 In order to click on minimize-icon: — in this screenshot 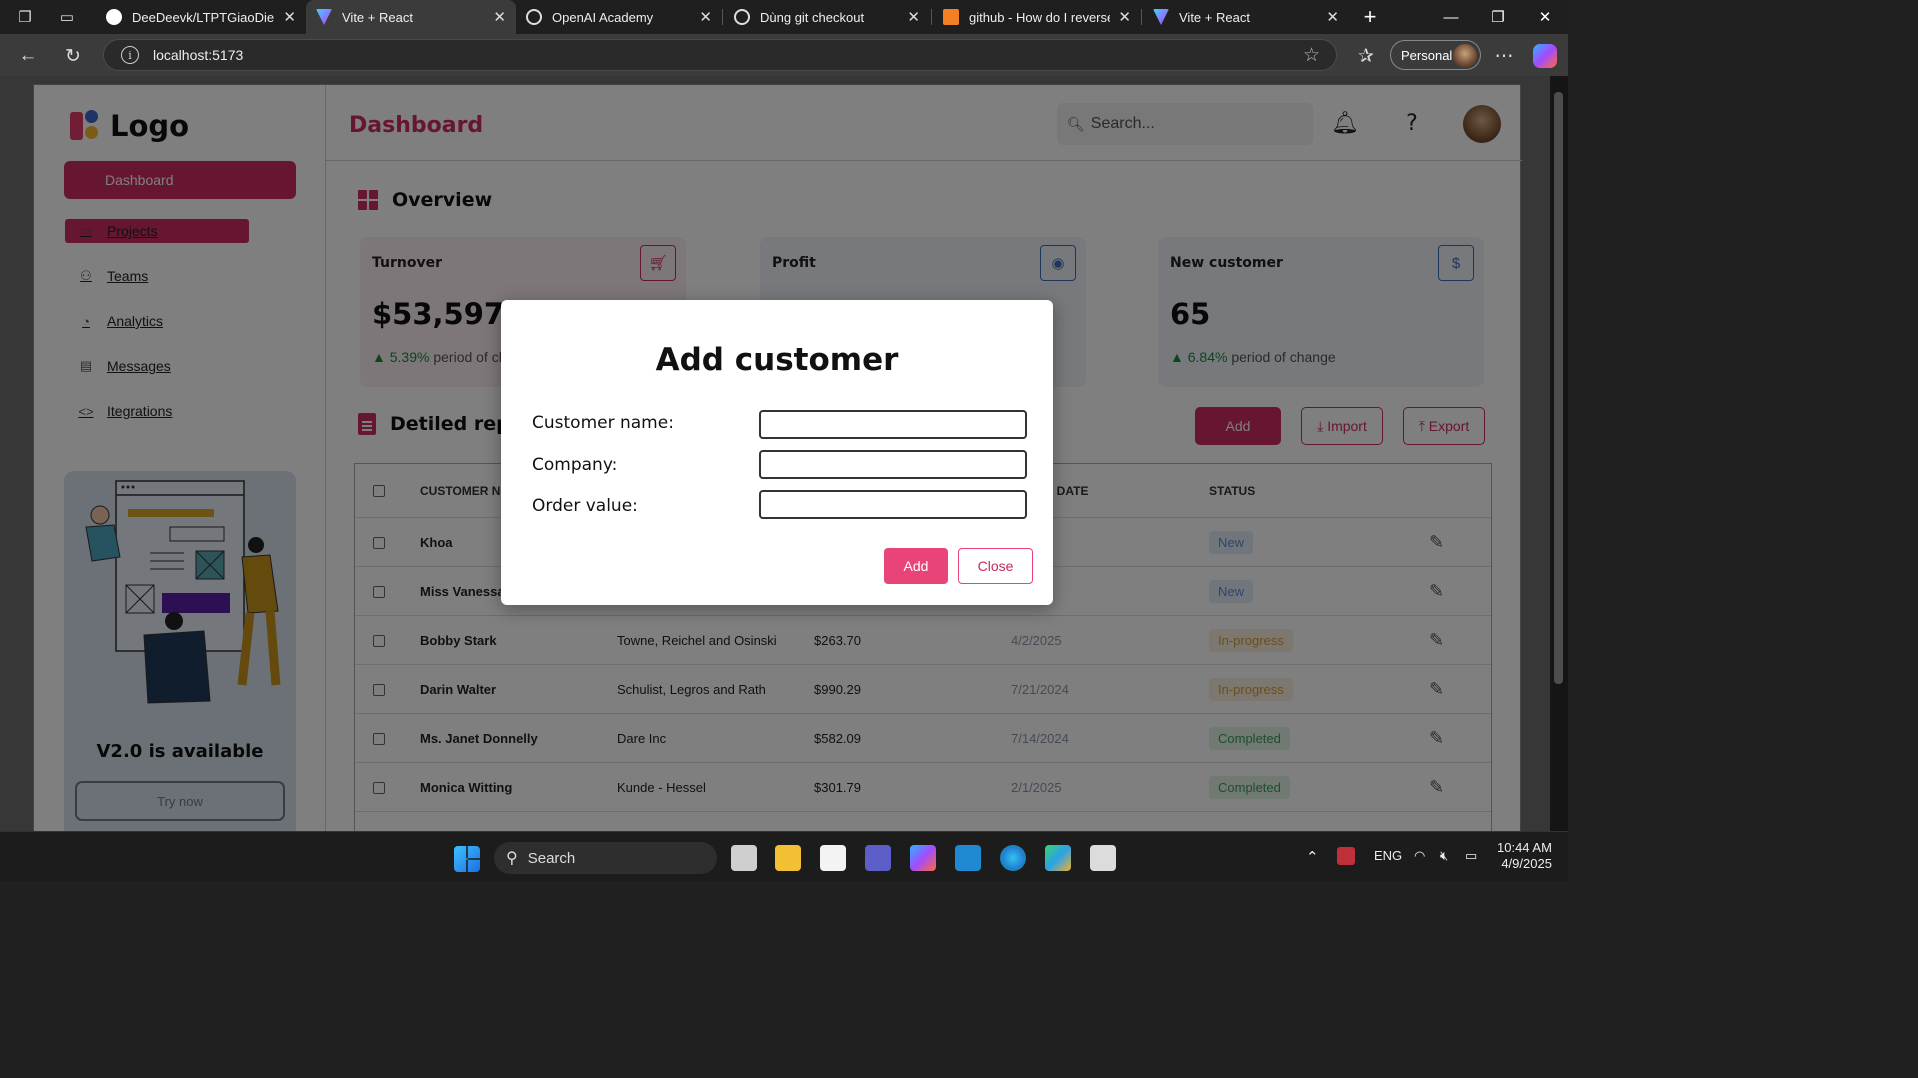, I will do `click(1451, 17)`.